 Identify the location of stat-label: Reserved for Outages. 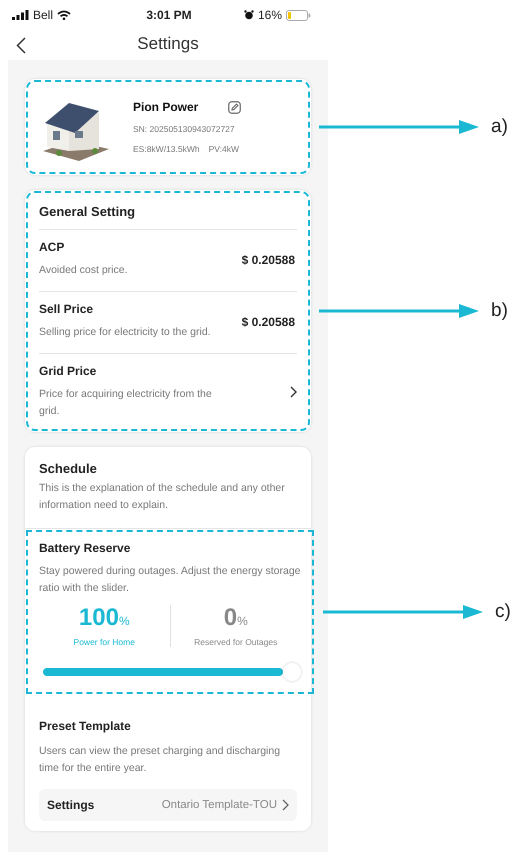
(236, 642).